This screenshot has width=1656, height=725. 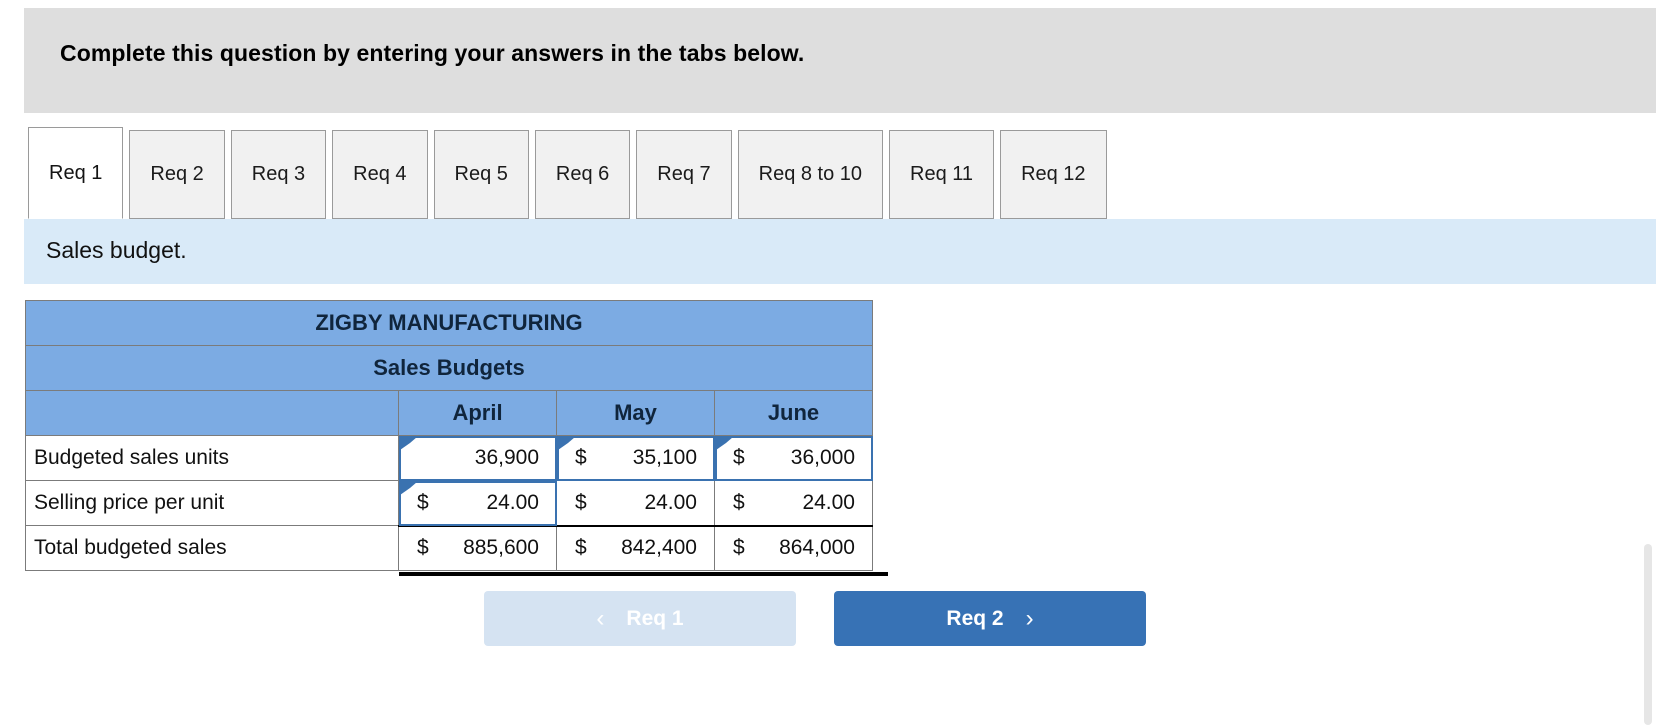 I want to click on tab-req-2: Req 2, so click(x=177, y=174).